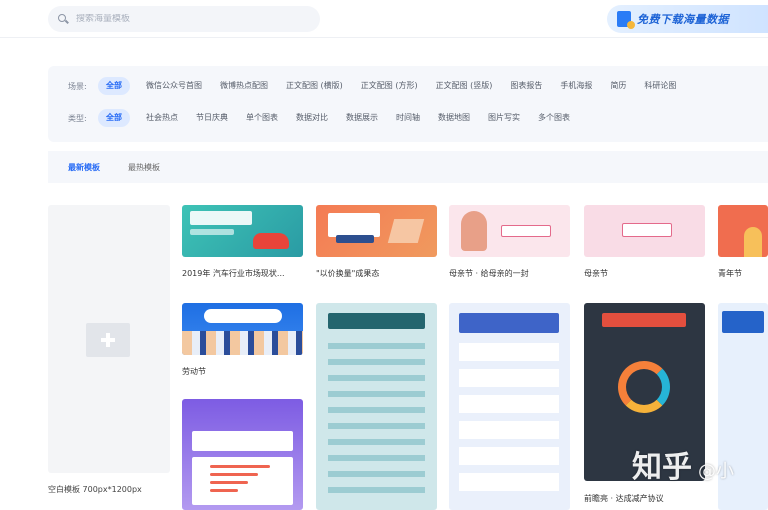  What do you see at coordinates (77, 86) in the screenshot?
I see `scene-filter-label: 场景:` at bounding box center [77, 86].